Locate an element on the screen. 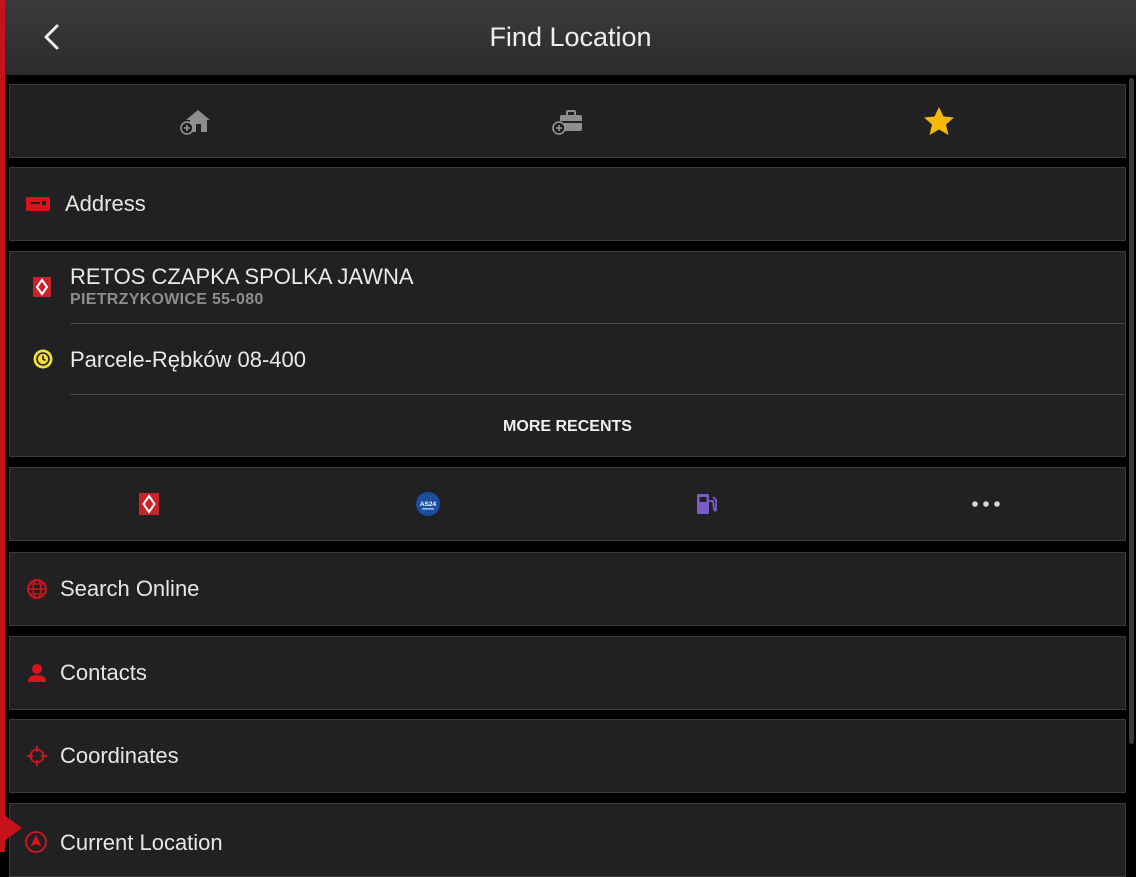 Image resolution: width=1136 pixels, height=877 pixels. add-home-button is located at coordinates (196, 121).